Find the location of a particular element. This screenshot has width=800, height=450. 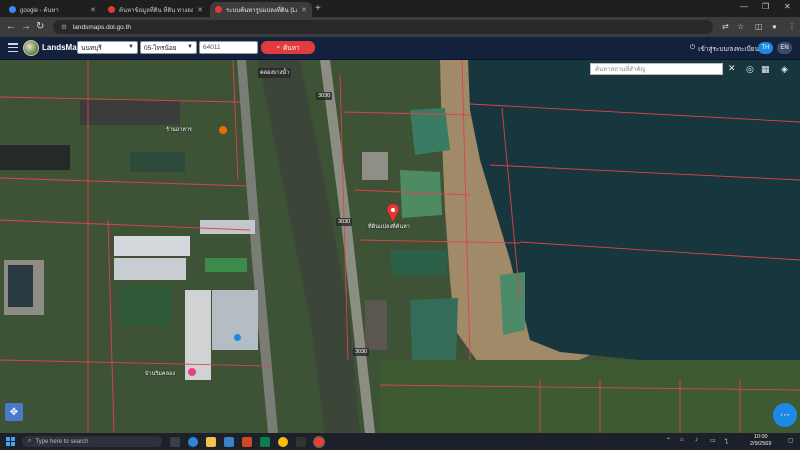

selected-parcel-label: ที่ดินแปลงที่ค้นหา is located at coordinates (389, 227).